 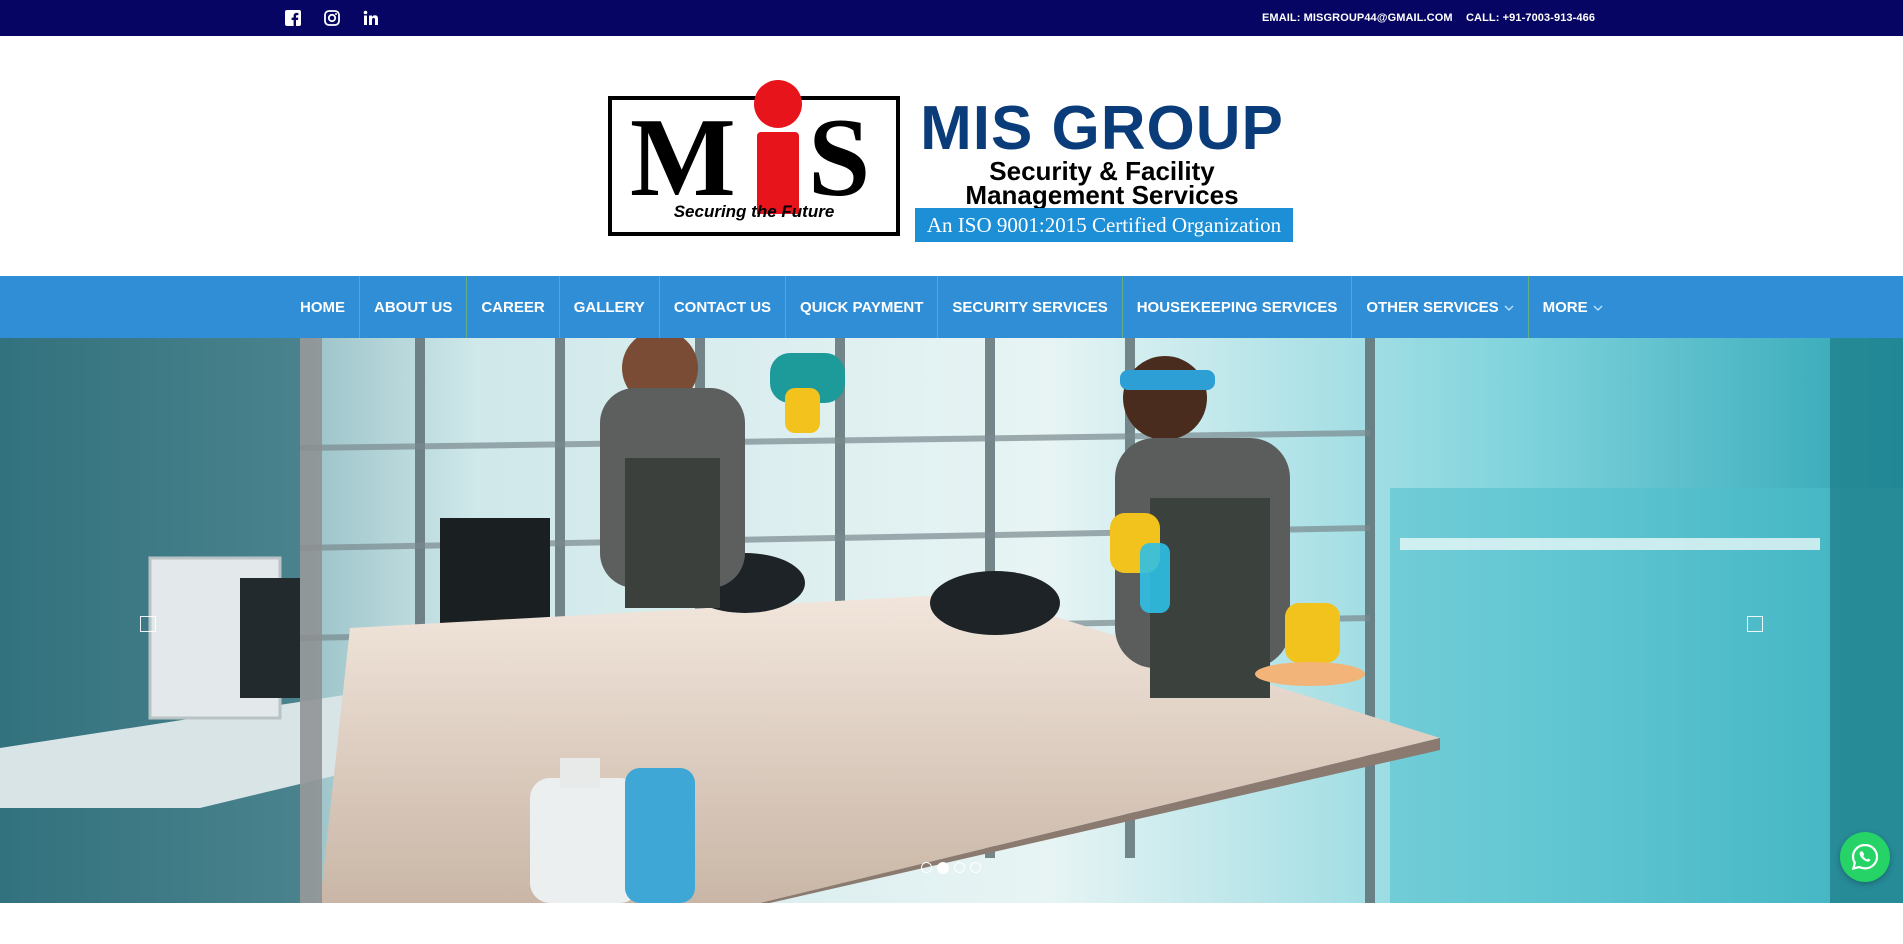 I want to click on nav-item-other-services: OTHER SERVICES, so click(x=1440, y=307).